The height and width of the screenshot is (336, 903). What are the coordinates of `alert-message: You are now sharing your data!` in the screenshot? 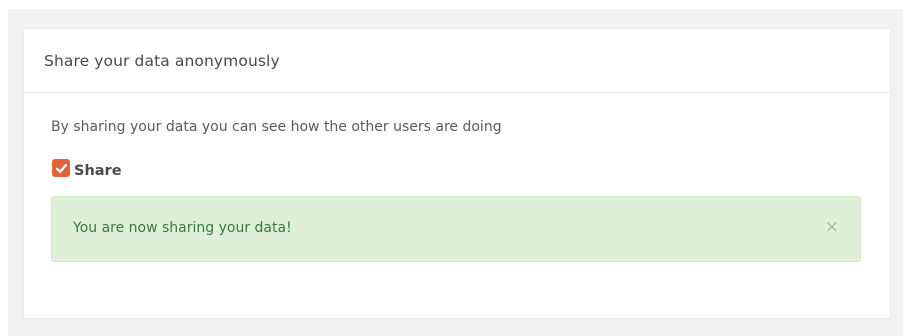 It's located at (182, 228).